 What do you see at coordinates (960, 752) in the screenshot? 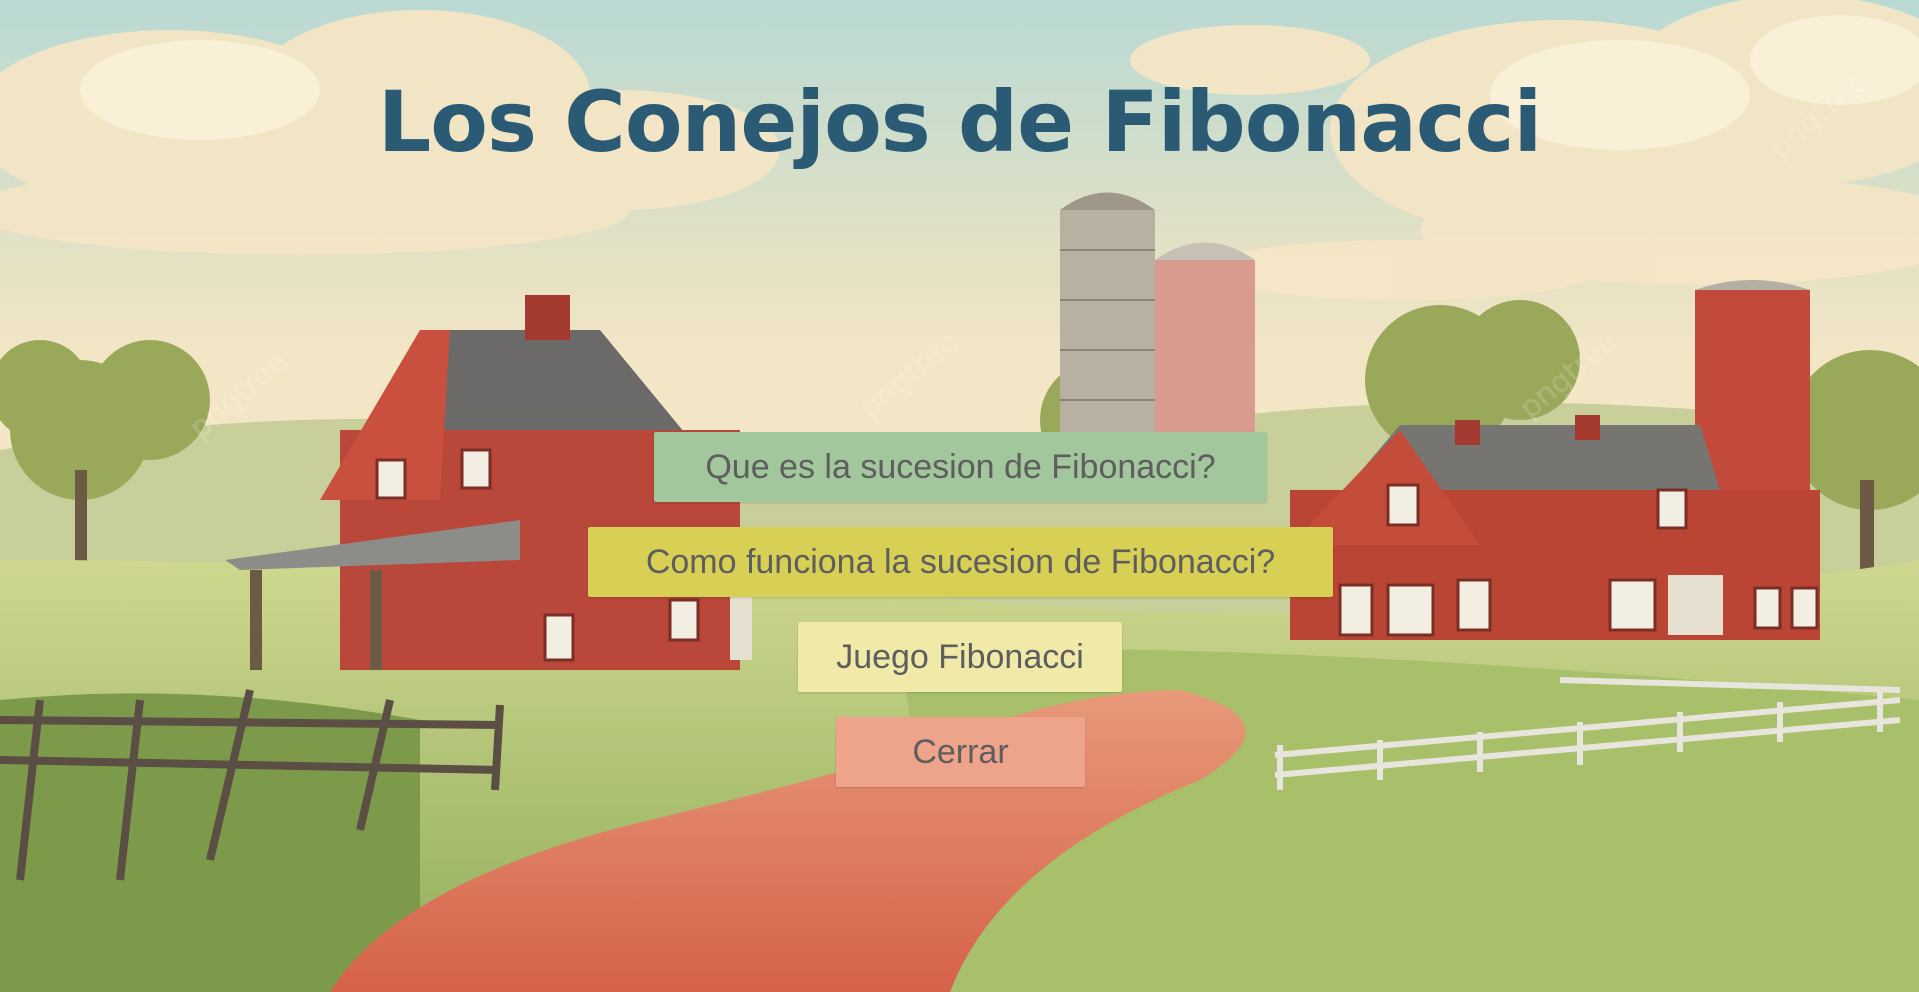
I see `close-button: Cerrar` at bounding box center [960, 752].